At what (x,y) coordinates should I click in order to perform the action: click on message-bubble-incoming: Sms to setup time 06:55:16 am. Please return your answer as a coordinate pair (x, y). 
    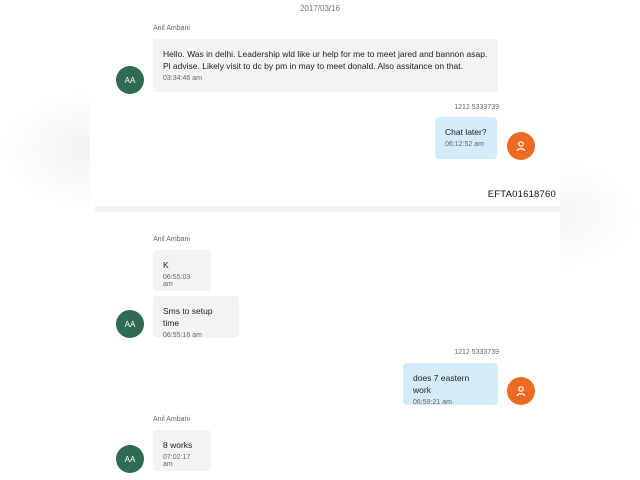
    Looking at the image, I should click on (196, 317).